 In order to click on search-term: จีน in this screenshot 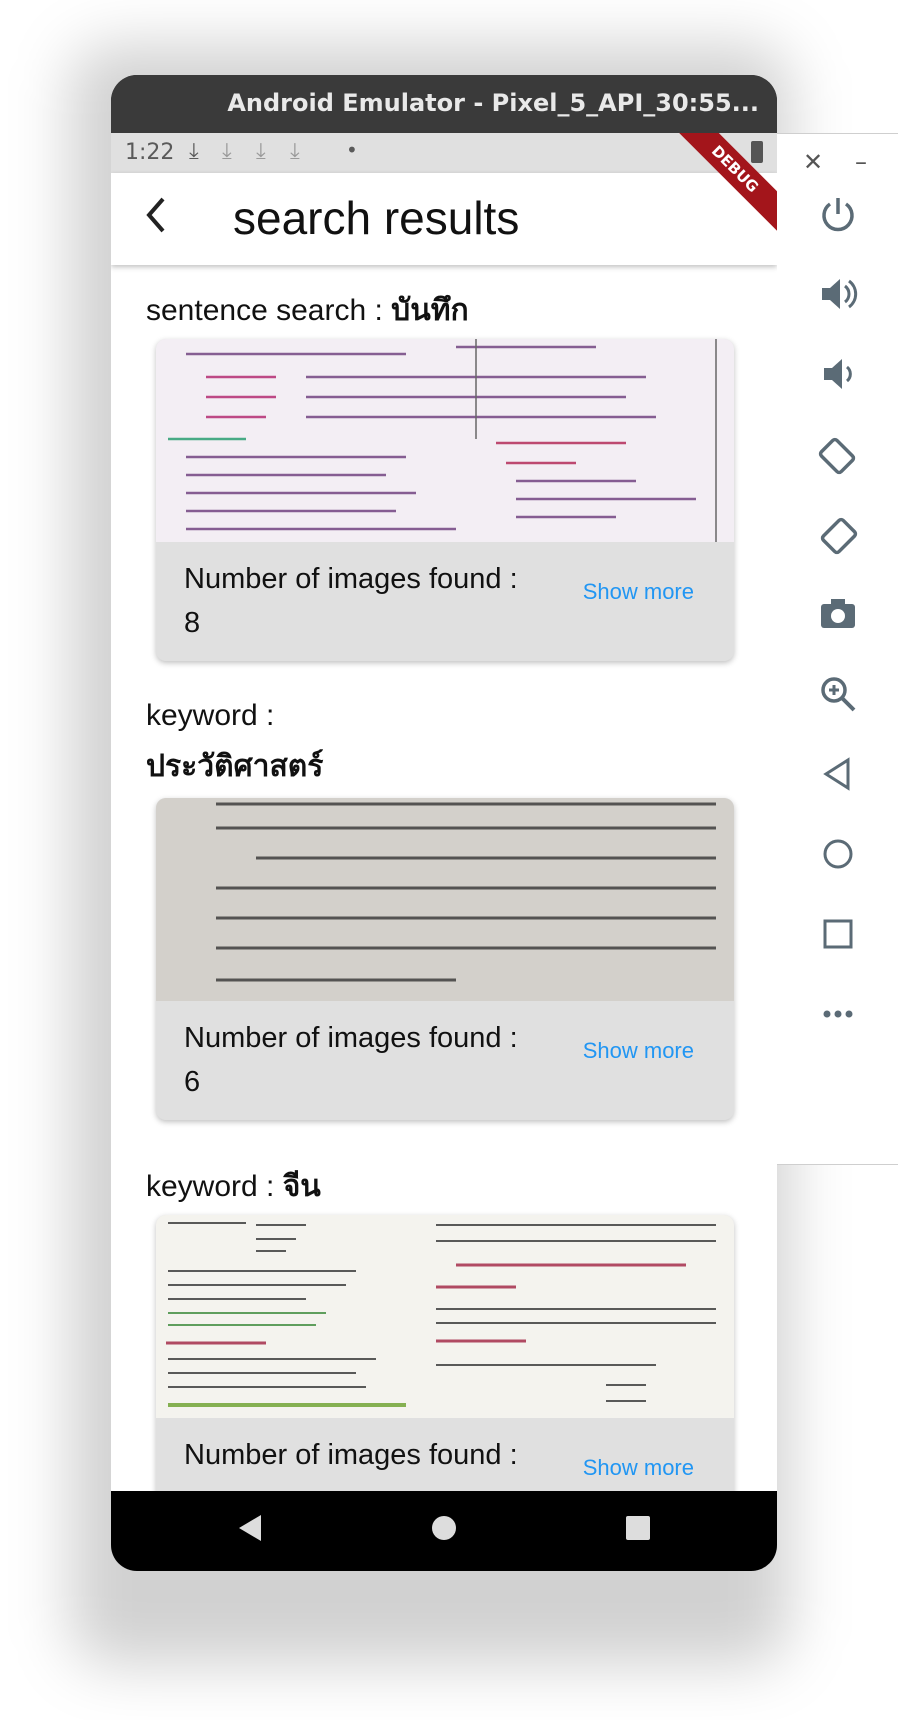, I will do `click(301, 1186)`.